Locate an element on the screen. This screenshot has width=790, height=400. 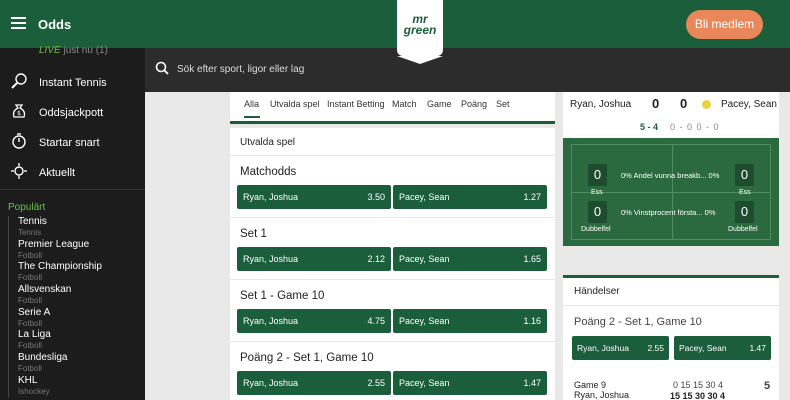
tab-alla: Alla is located at coordinates (251, 104).